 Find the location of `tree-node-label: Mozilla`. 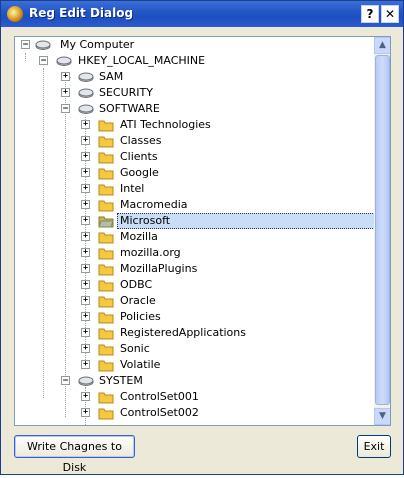

tree-node-label: Mozilla is located at coordinates (139, 236).